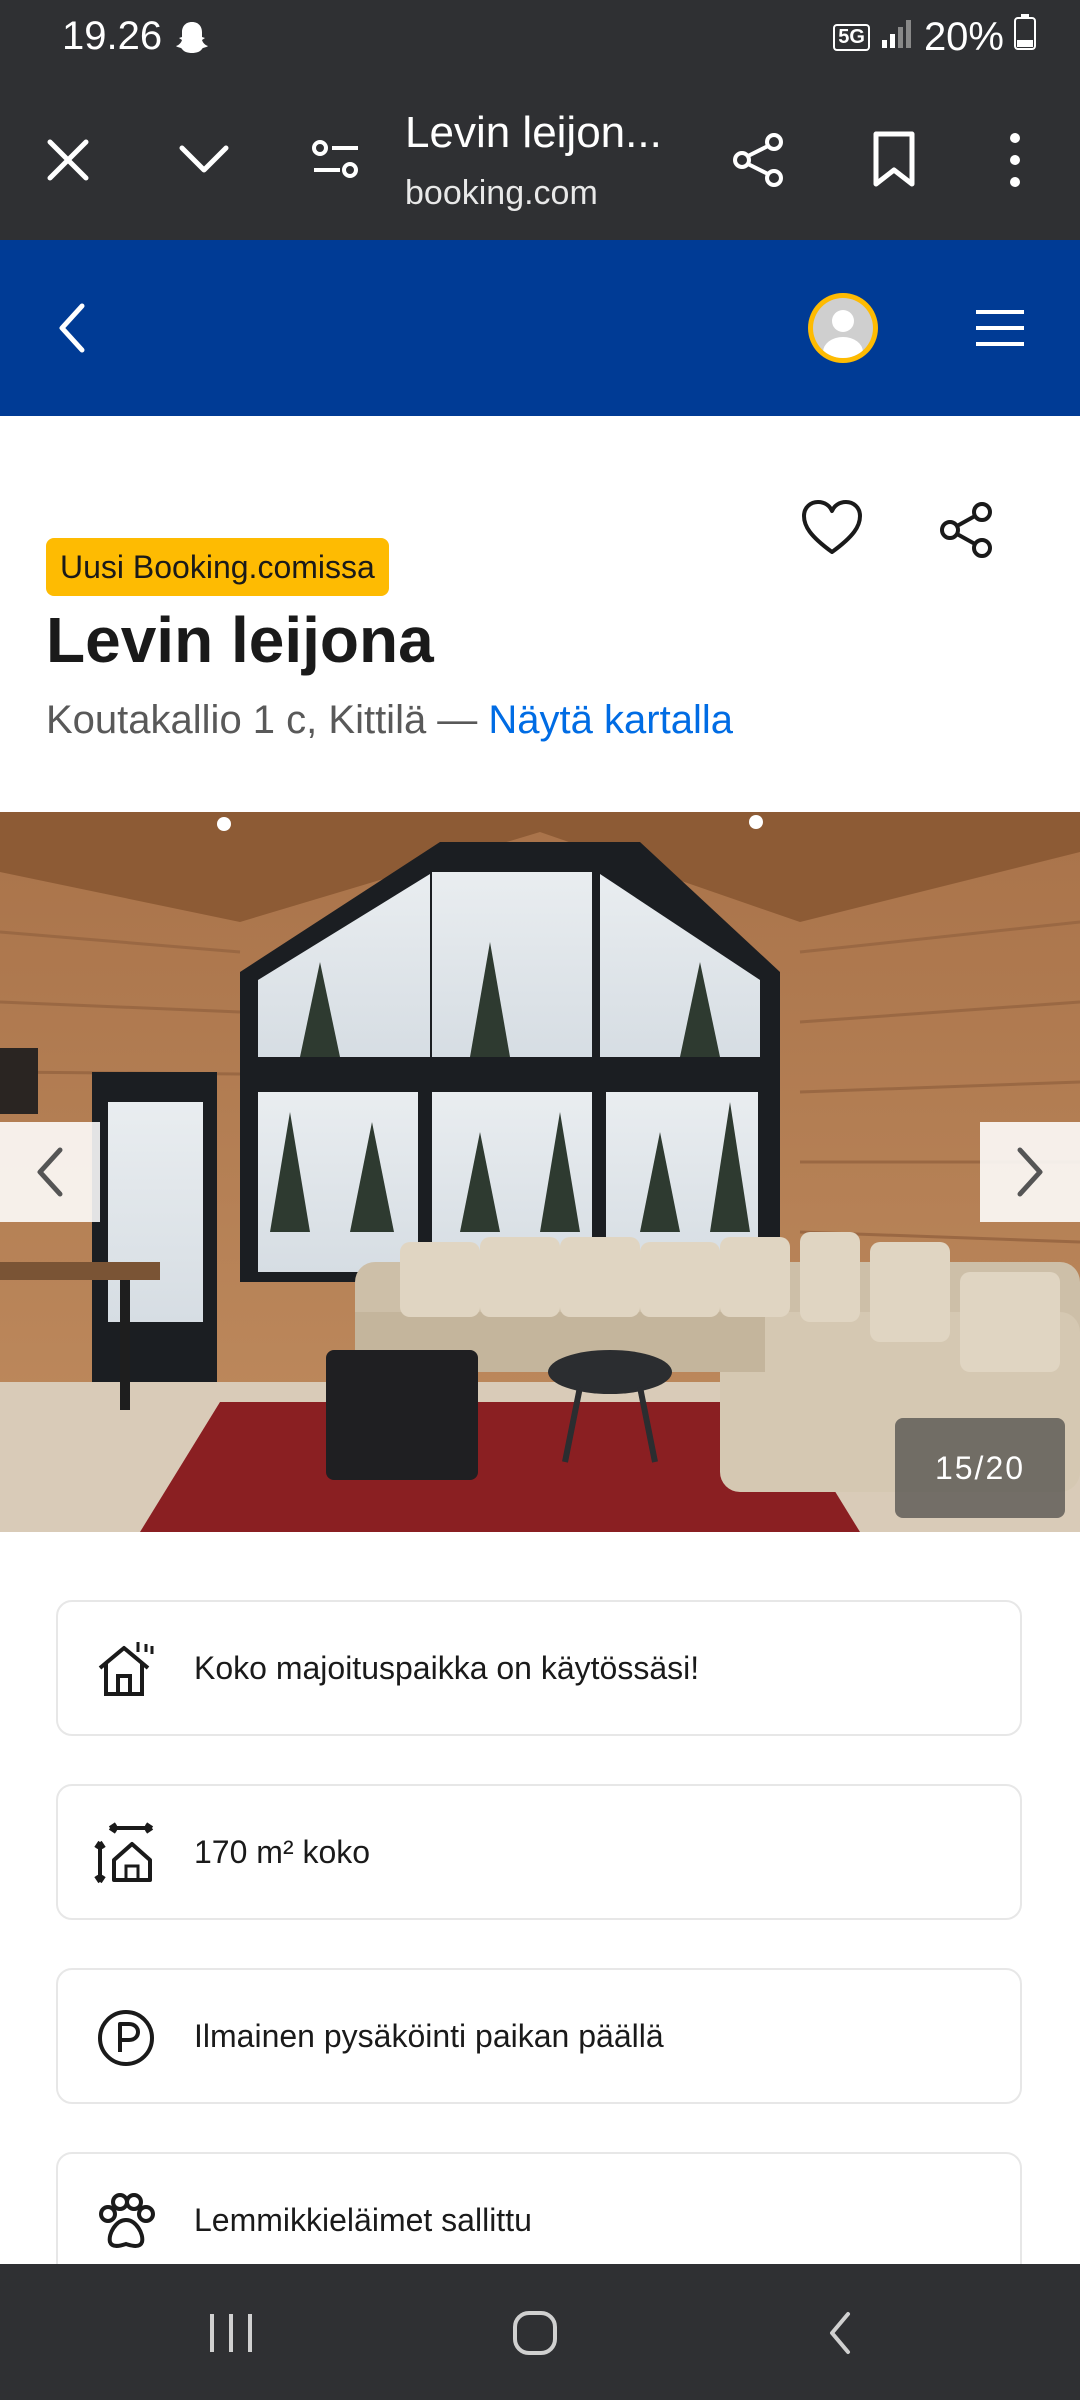 This screenshot has width=1080, height=2400. Describe the element at coordinates (1025, 37) in the screenshot. I see `battery-icon` at that location.